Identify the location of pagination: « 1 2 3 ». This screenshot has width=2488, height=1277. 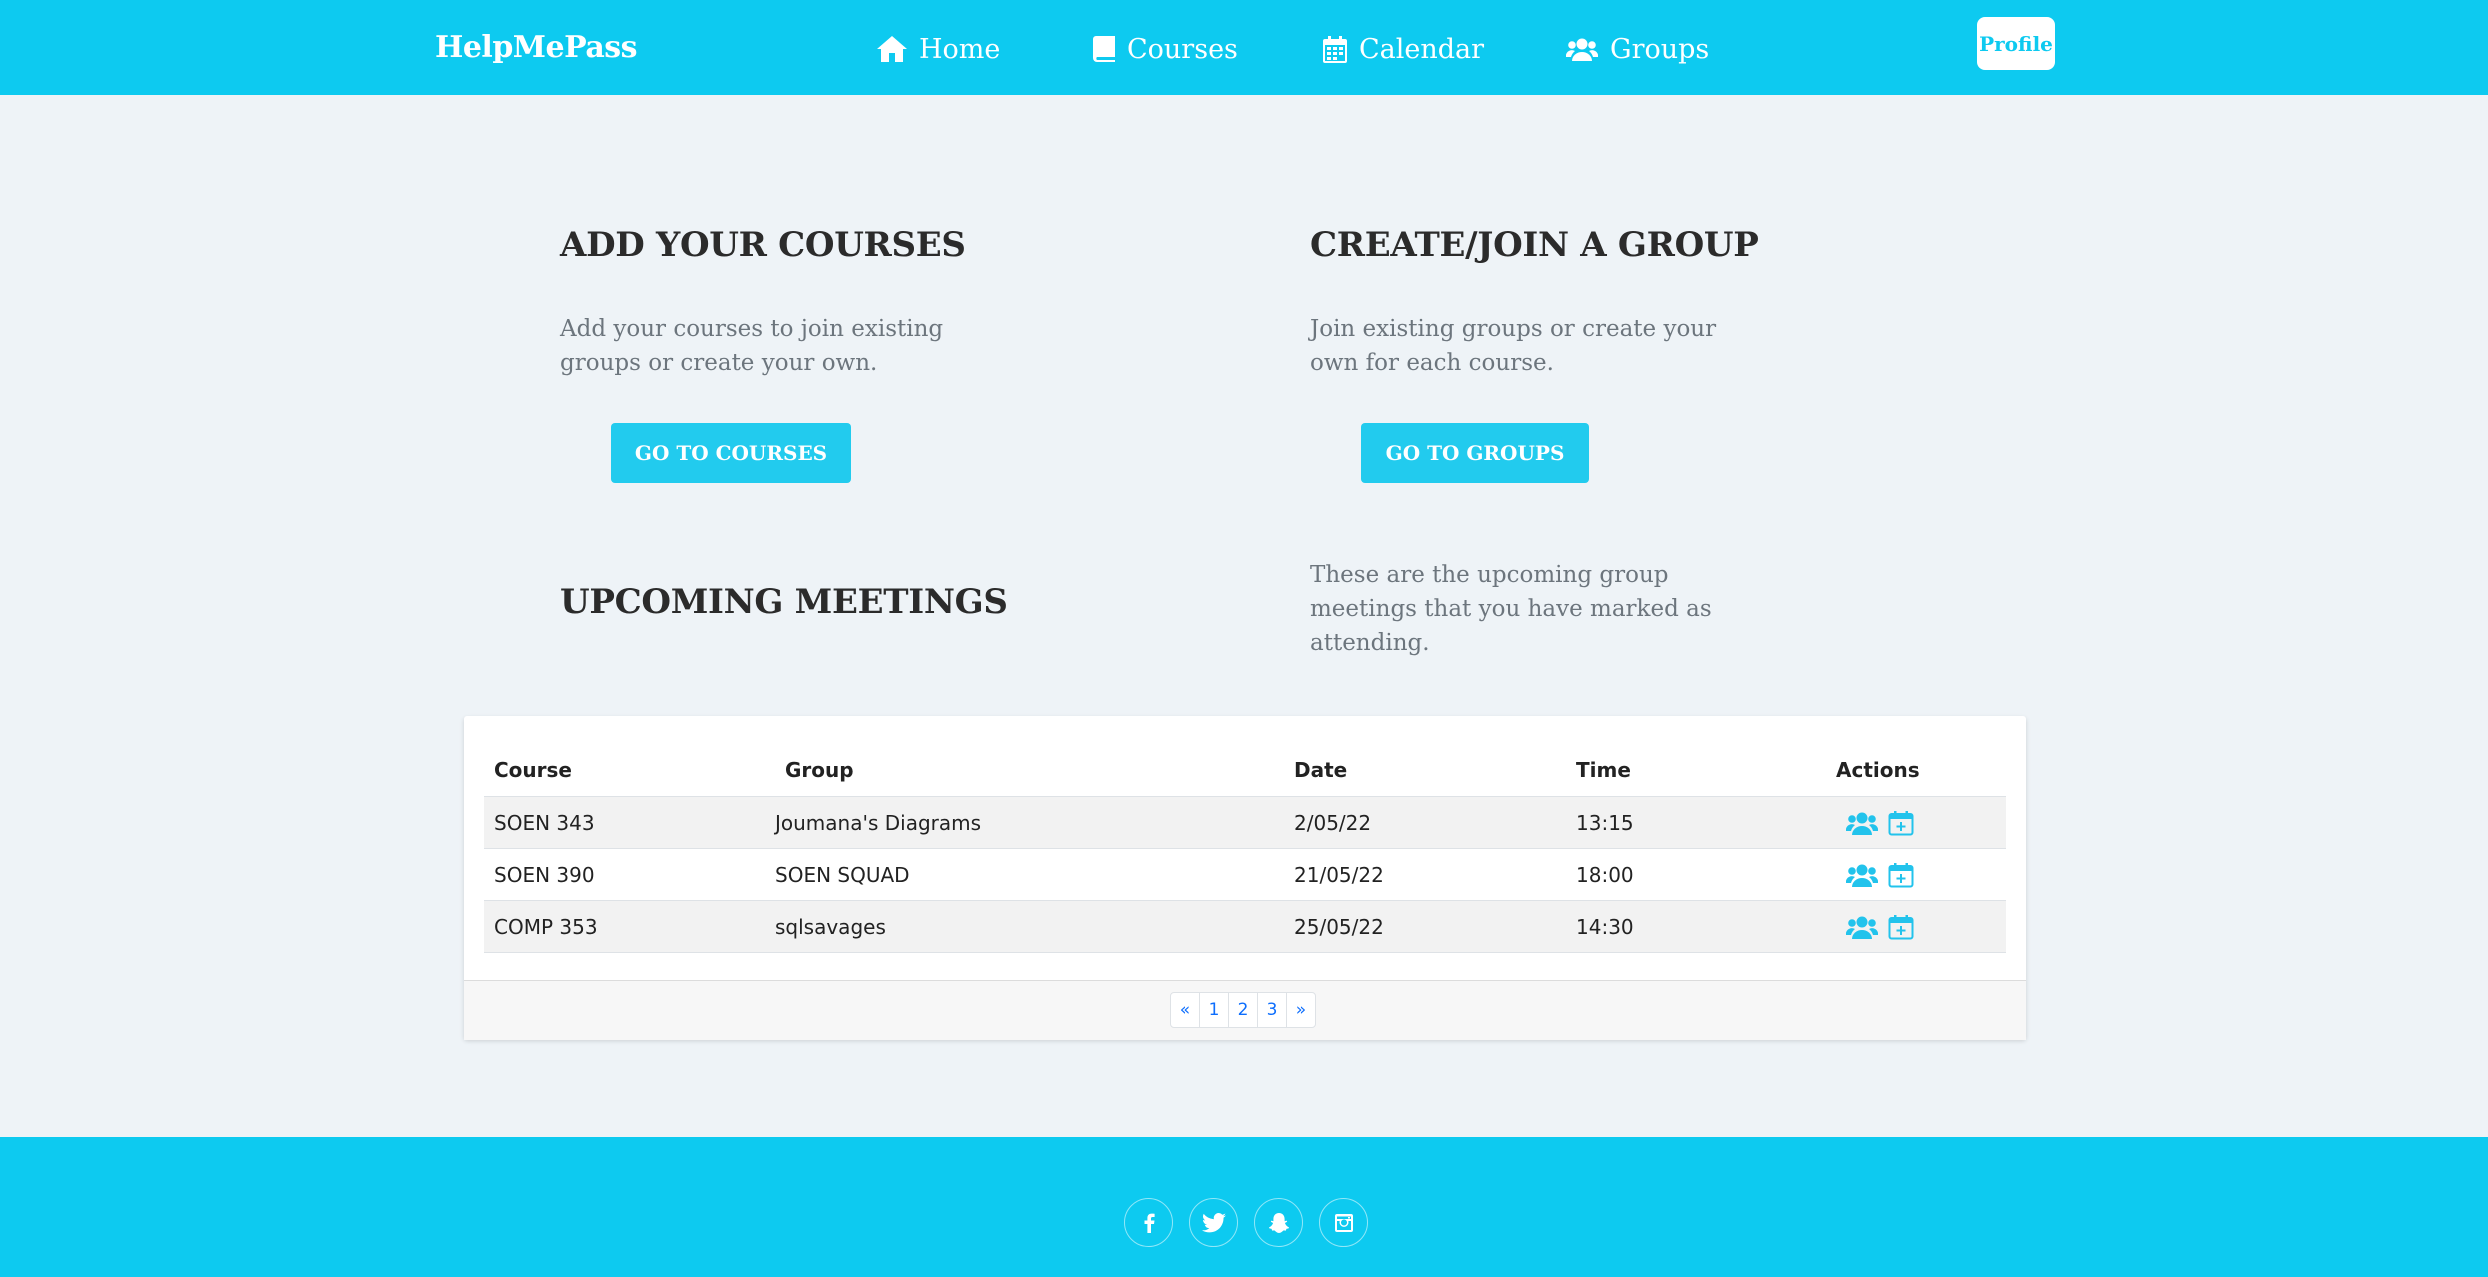
(1243, 1010).